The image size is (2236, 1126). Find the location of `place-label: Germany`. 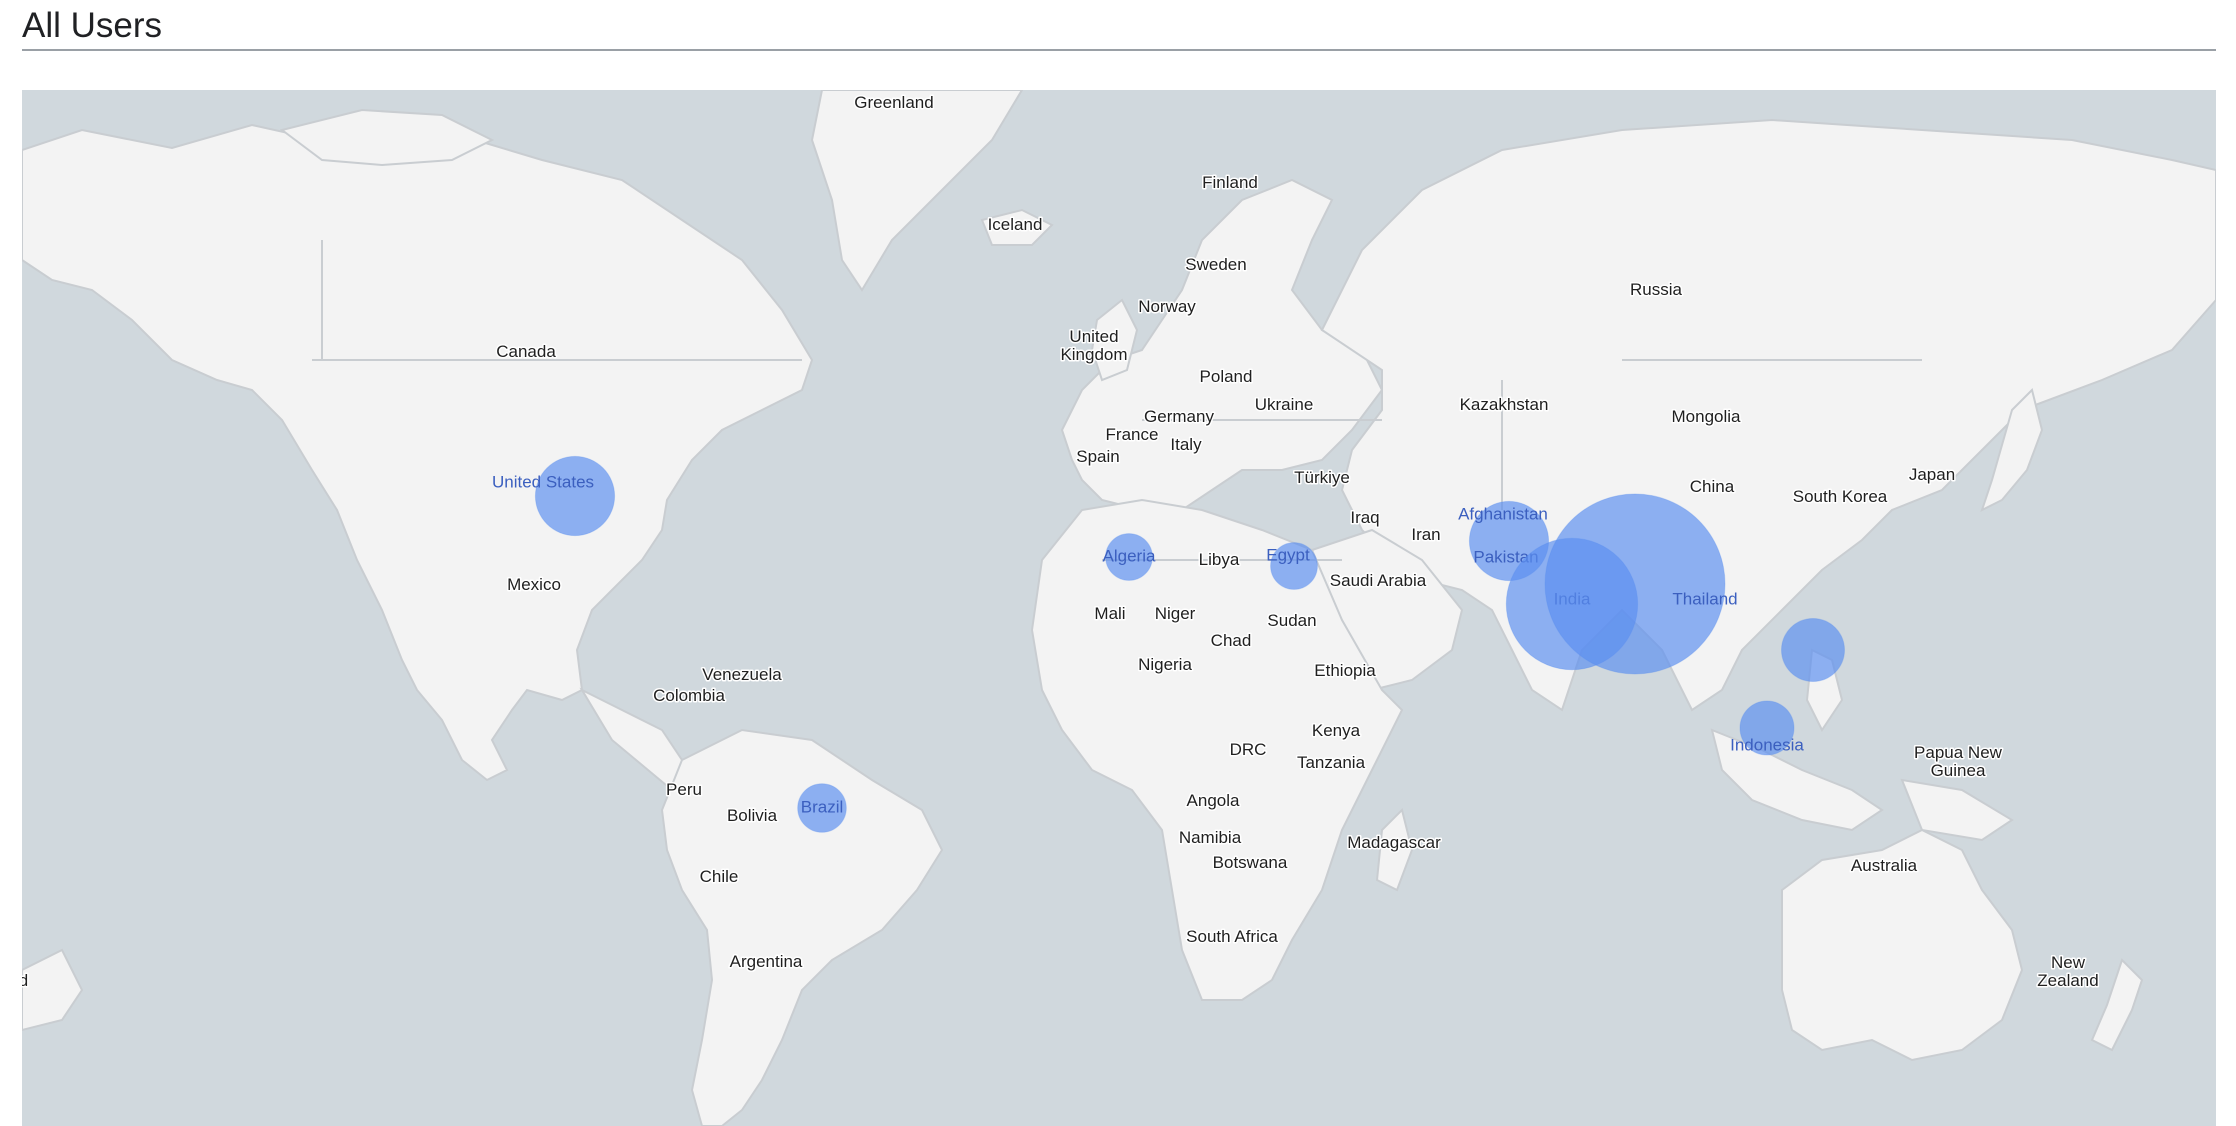

place-label: Germany is located at coordinates (1179, 416).